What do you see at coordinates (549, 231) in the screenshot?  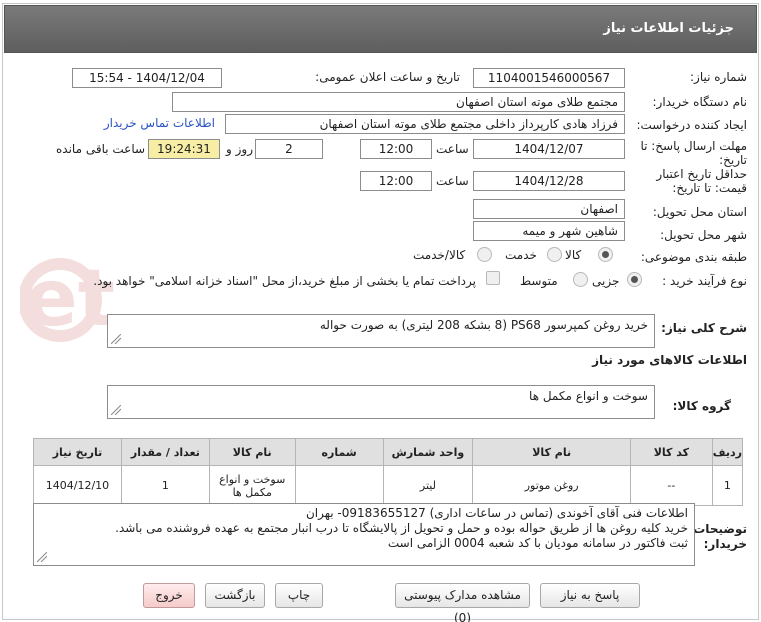 I see `city-field: شاهین شهر و میمه` at bounding box center [549, 231].